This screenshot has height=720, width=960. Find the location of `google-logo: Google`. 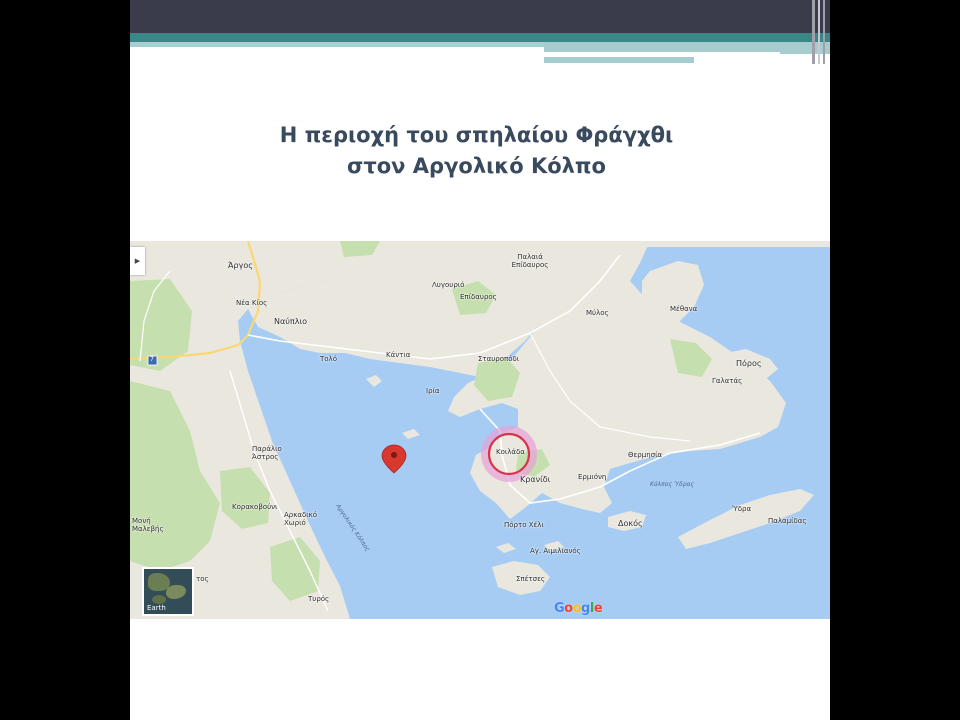

google-logo: Google is located at coordinates (578, 608).